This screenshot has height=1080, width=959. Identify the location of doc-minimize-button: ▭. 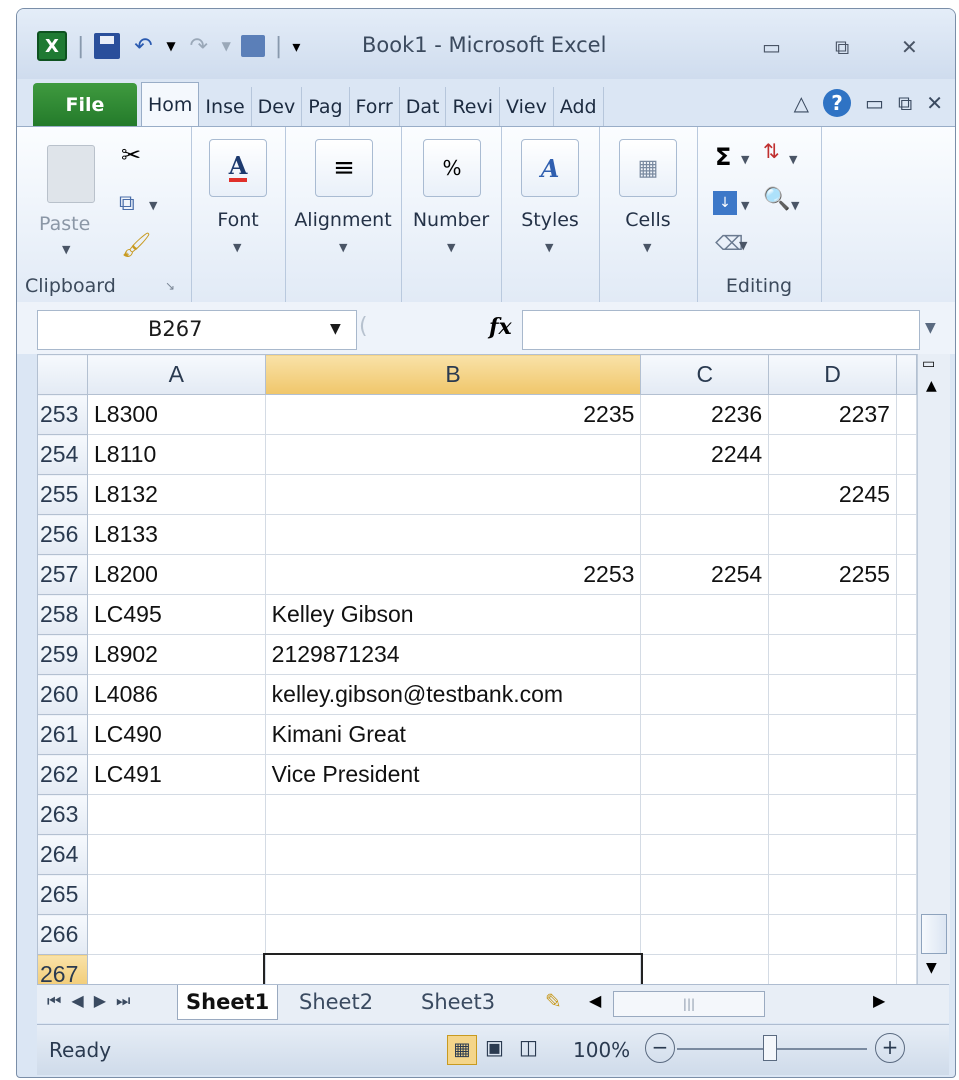
(874, 103).